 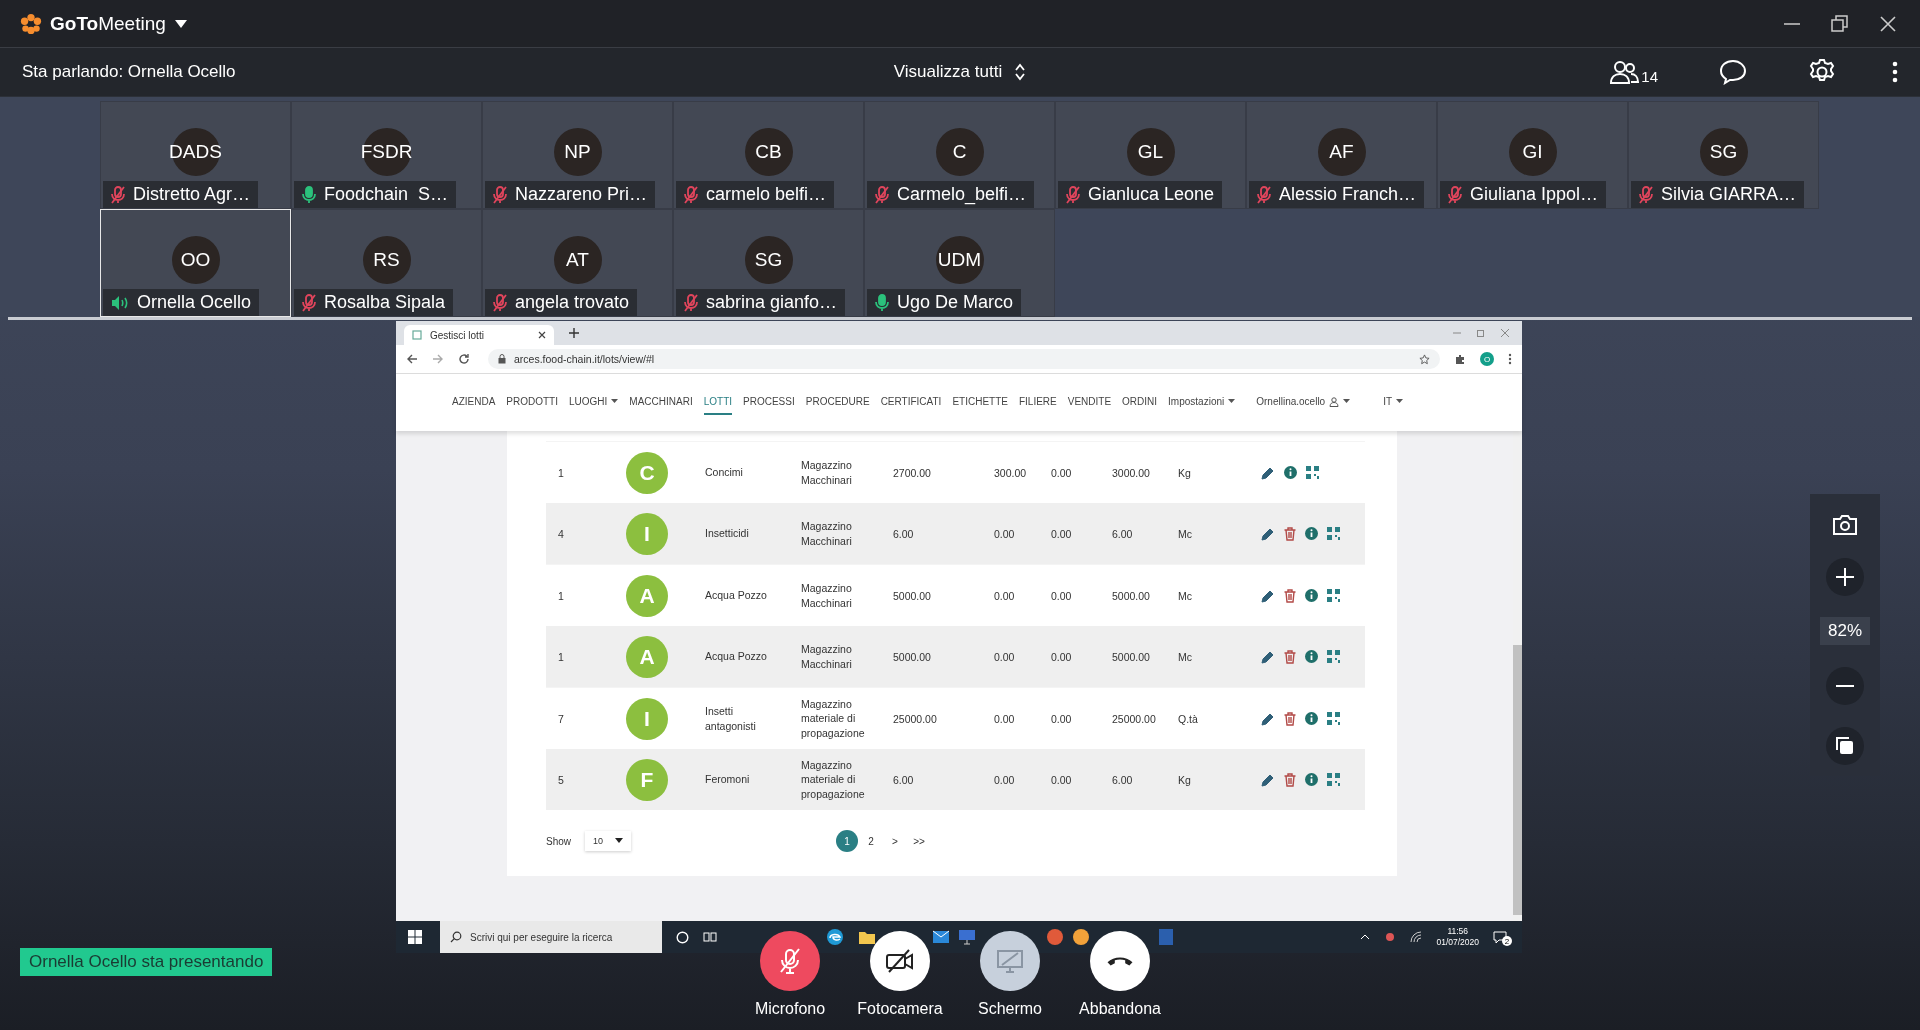 I want to click on taskbar-search-field: Scrivi qui per eseguire la ricerca, so click(x=551, y=937).